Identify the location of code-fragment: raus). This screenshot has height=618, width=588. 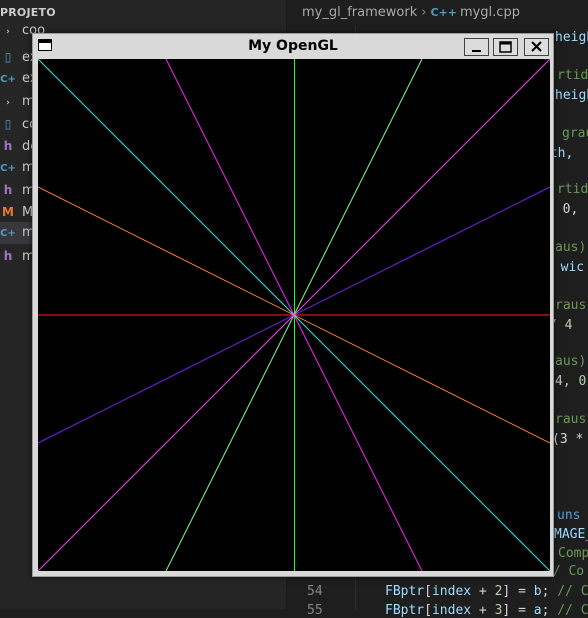
(571, 305).